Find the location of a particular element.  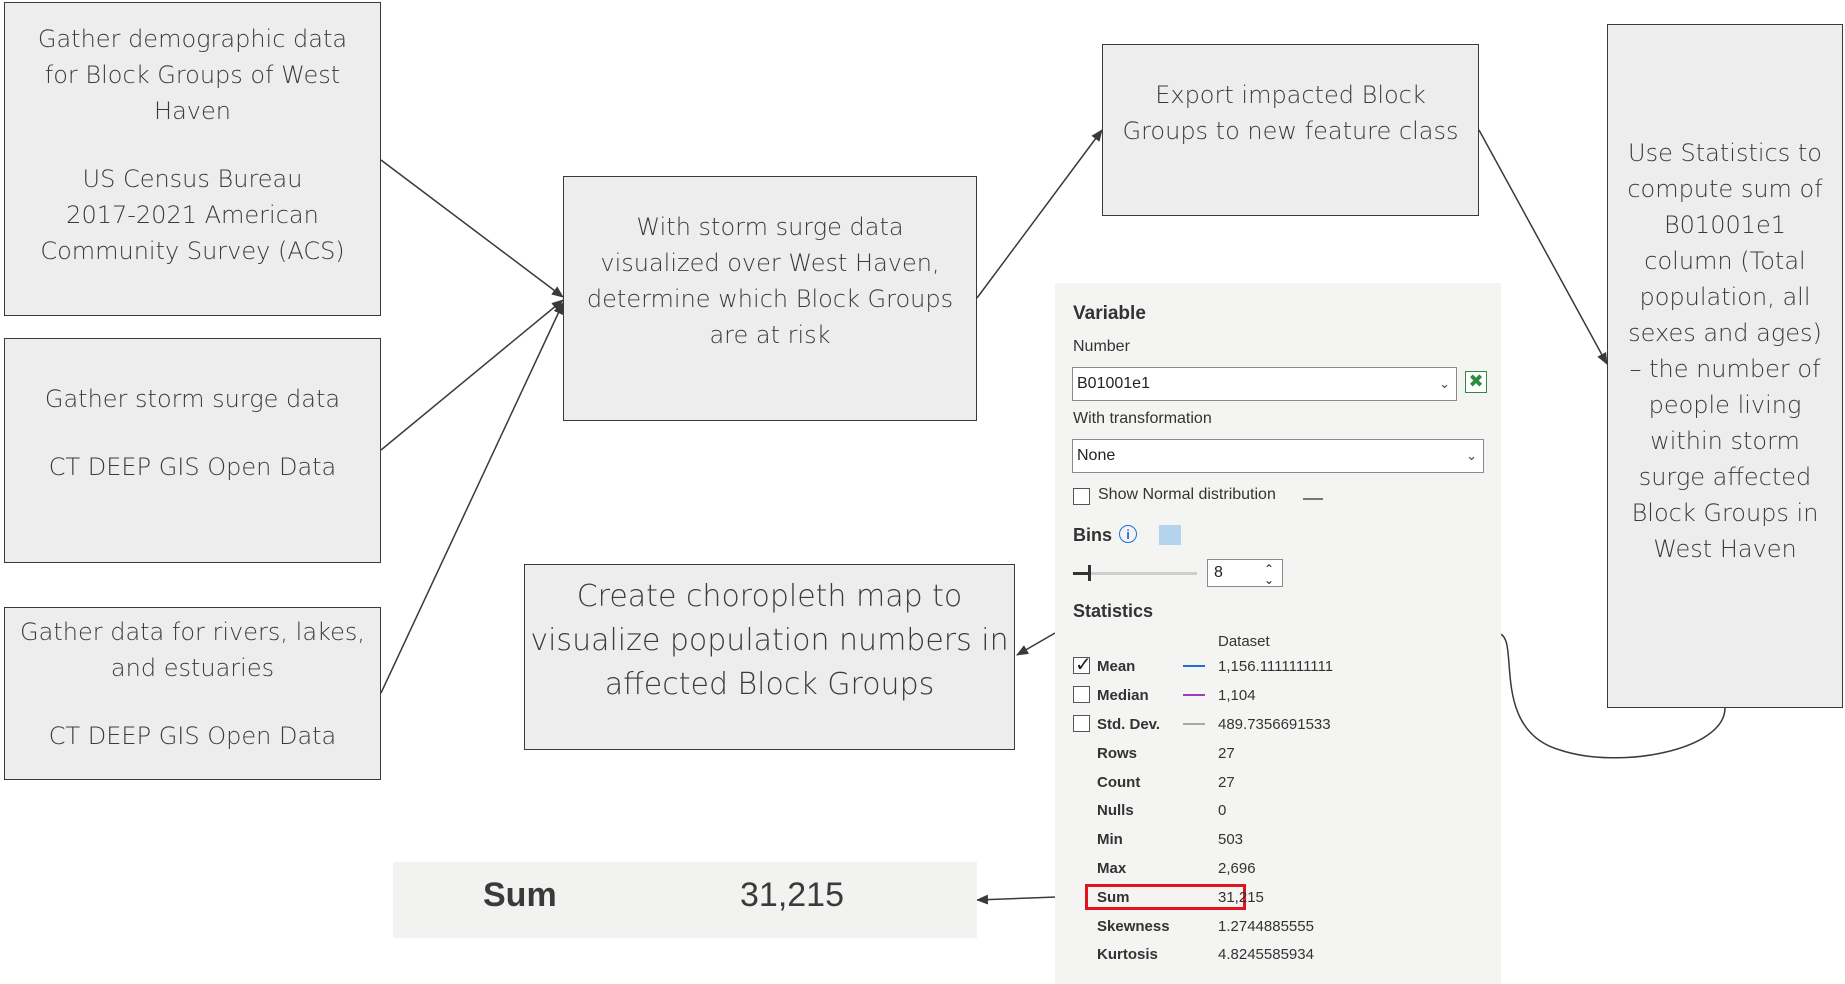

rivers-line-2: and estuaries is located at coordinates (192, 668).